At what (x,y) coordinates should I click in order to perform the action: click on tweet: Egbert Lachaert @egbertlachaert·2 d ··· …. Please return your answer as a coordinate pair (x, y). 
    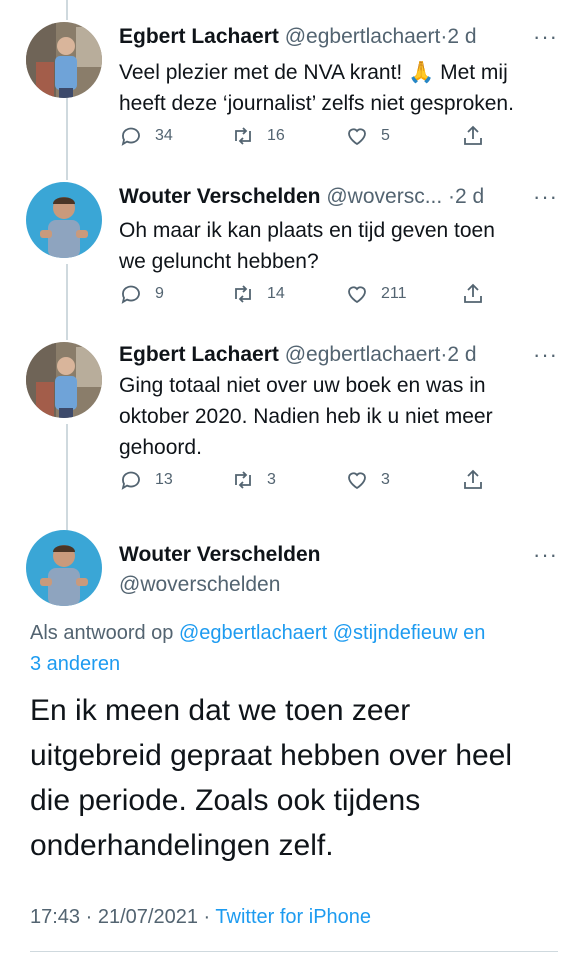
    Looking at the image, I should click on (294, 92).